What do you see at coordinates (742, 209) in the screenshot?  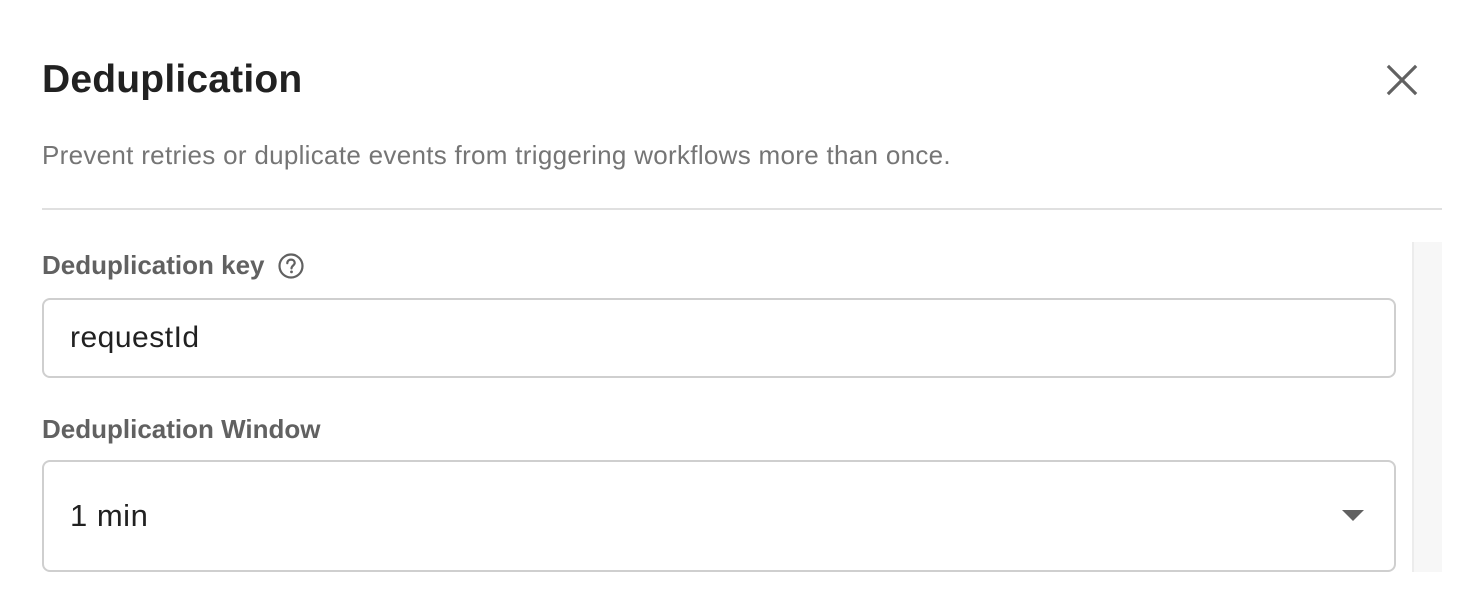 I see `header-divider` at bounding box center [742, 209].